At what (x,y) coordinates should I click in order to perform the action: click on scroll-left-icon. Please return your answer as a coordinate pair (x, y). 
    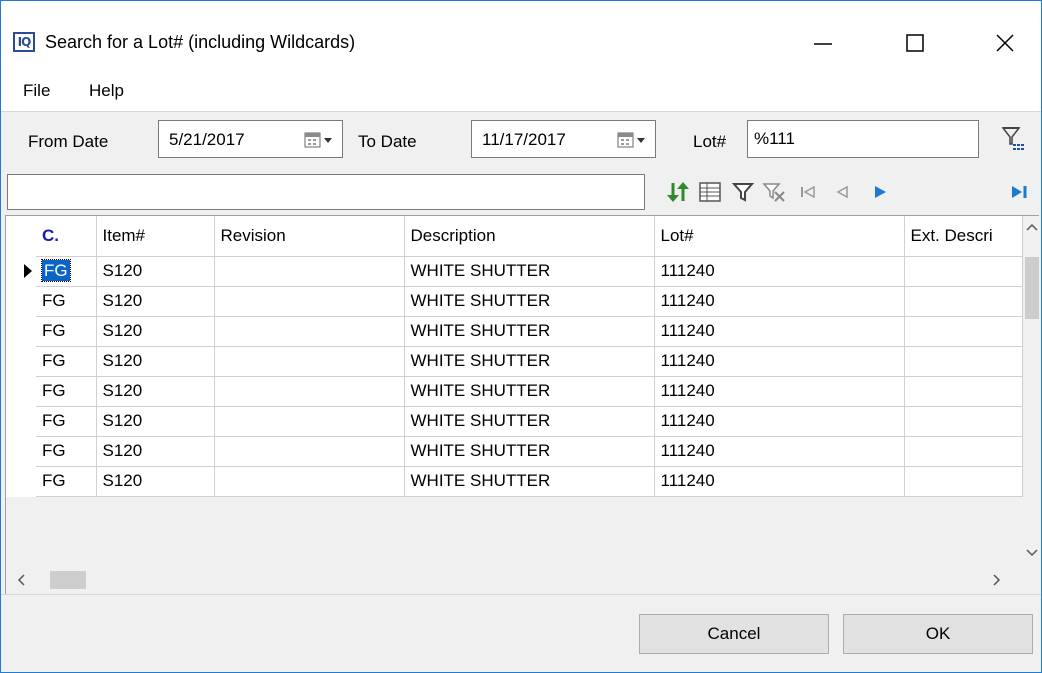
    Looking at the image, I should click on (21, 580).